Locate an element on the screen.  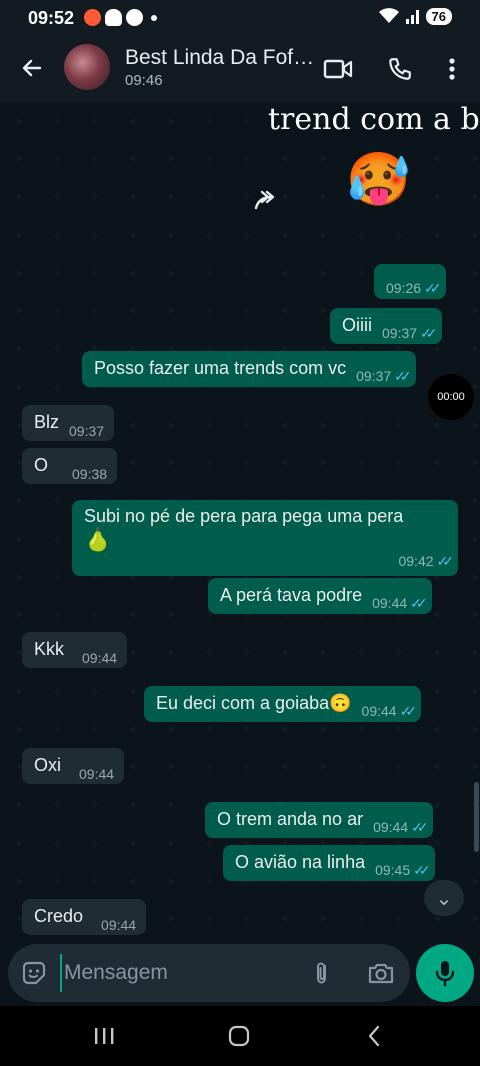
input-bar is located at coordinates (240, 973).